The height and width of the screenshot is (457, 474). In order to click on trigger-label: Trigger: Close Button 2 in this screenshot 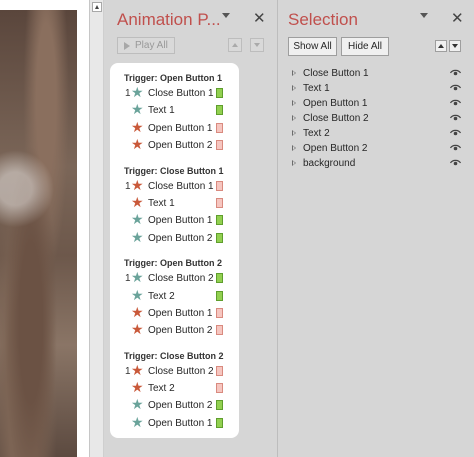, I will do `click(174, 356)`.